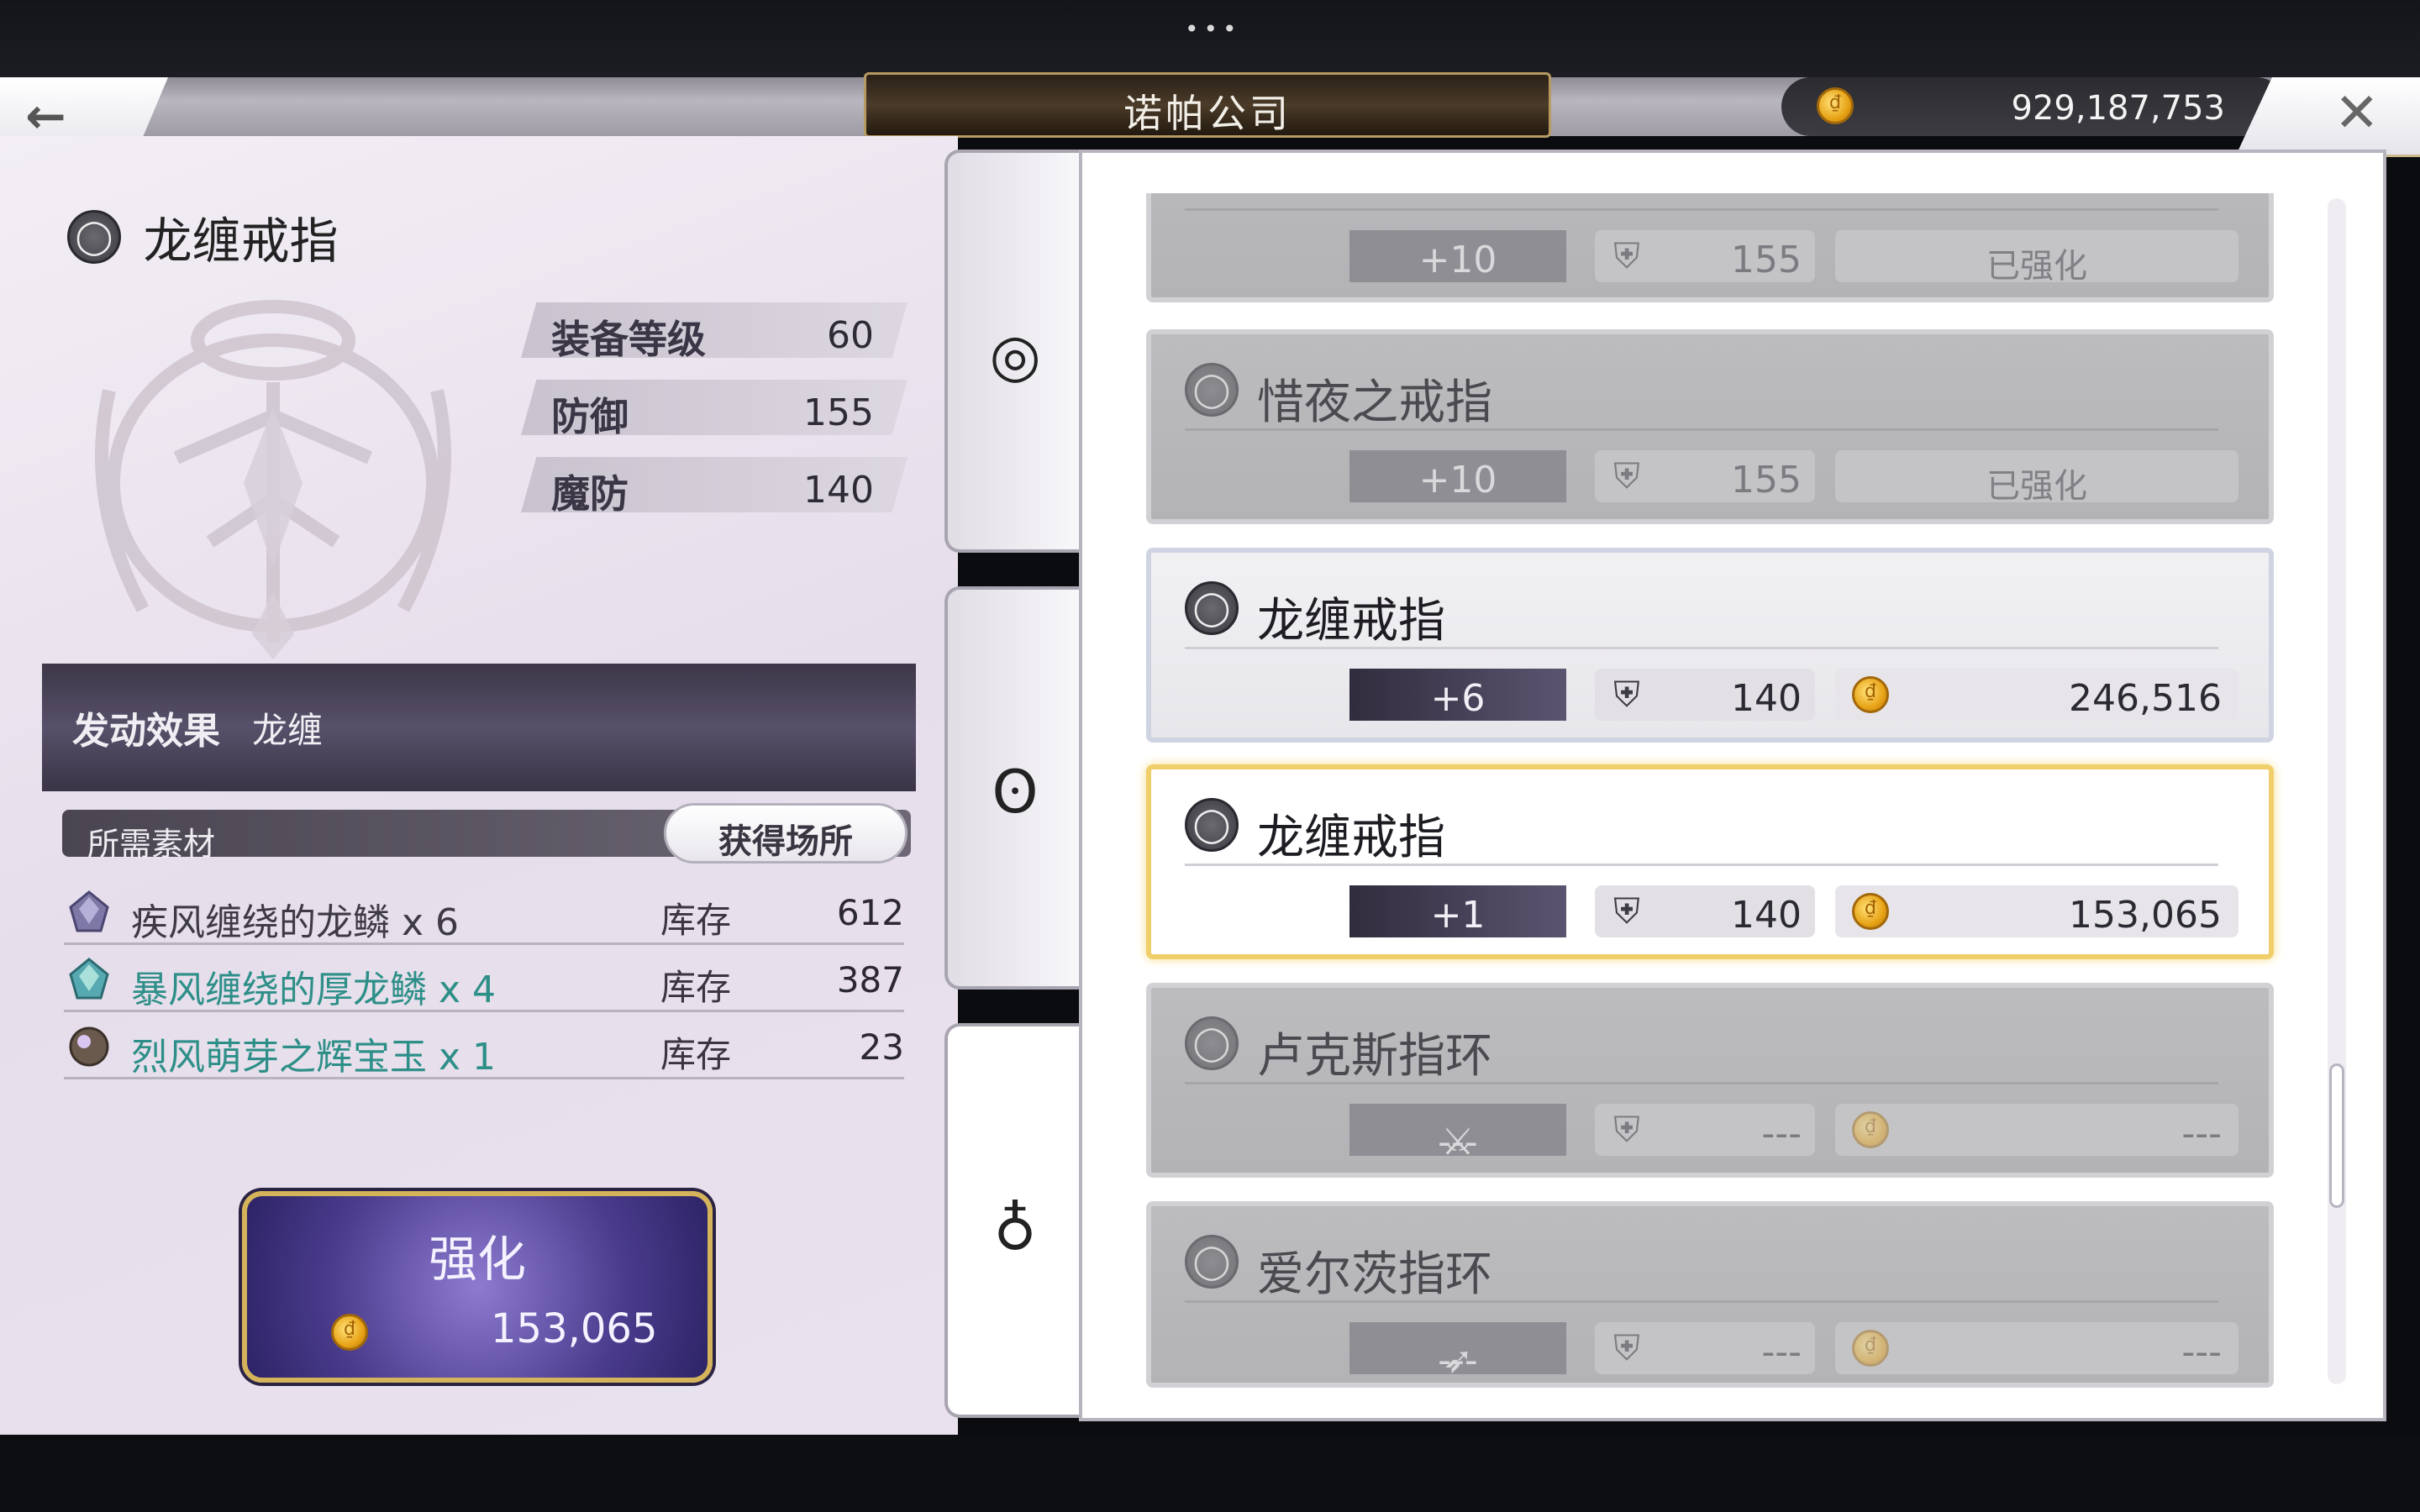  Describe the element at coordinates (295, 922) in the screenshot. I see `material-name: 疾风缠绕的龙鳞 x 6` at that location.